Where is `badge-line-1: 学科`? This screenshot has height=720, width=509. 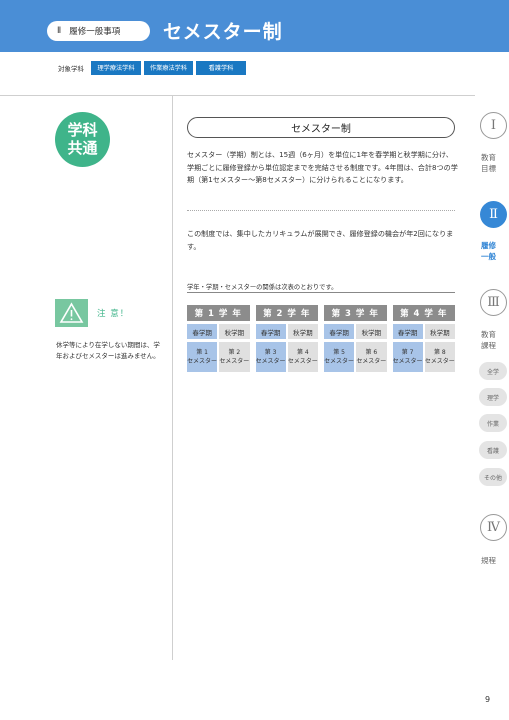
badge-line-1: 学科 is located at coordinates (82, 130).